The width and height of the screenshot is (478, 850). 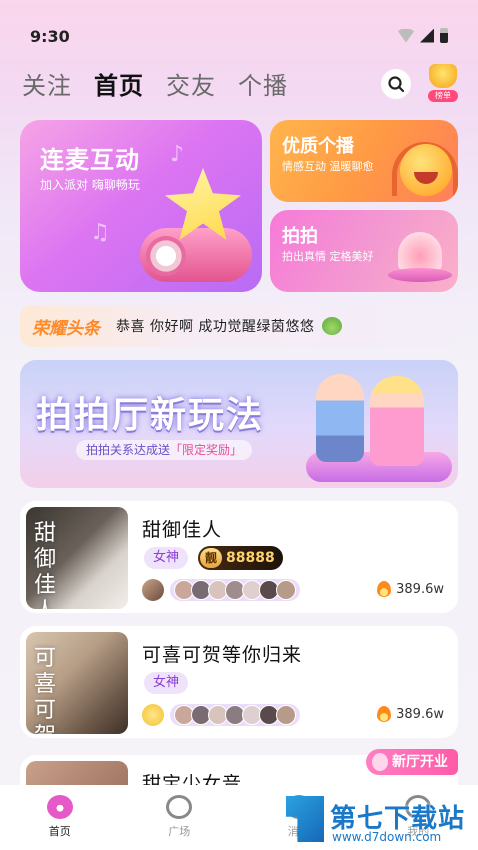 I want to click on quality-solo-subtitle: 情感互动 温暖聊愈, so click(x=328, y=166).